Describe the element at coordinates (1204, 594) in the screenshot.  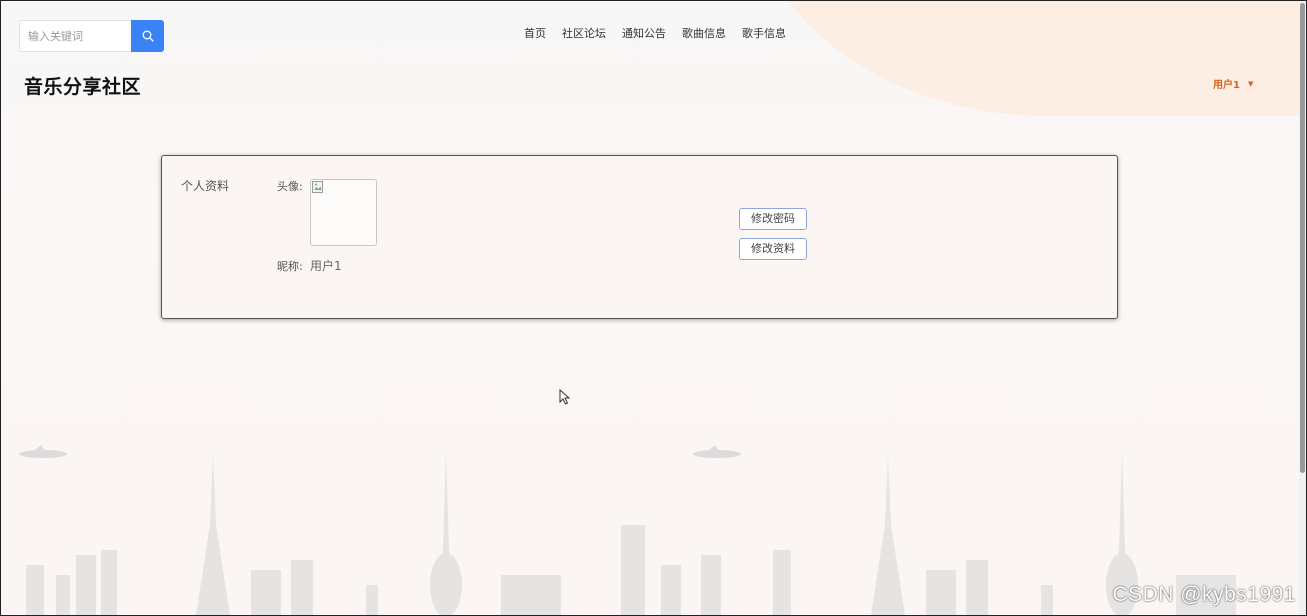
I see `csdn-watermark: CSDN @kybs1991` at that location.